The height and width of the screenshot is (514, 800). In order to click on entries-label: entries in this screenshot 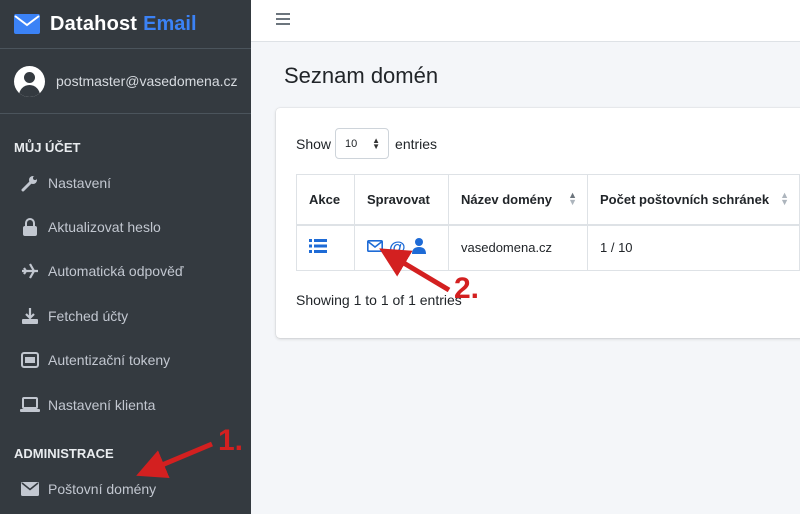, I will do `click(416, 143)`.